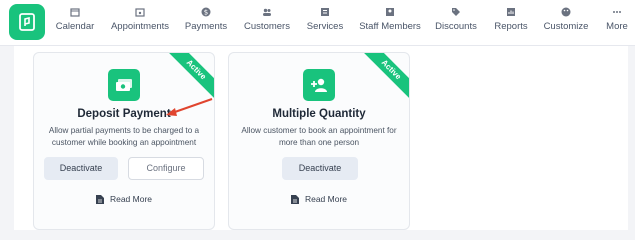  Describe the element at coordinates (124, 85) in the screenshot. I see `money-icon` at that location.